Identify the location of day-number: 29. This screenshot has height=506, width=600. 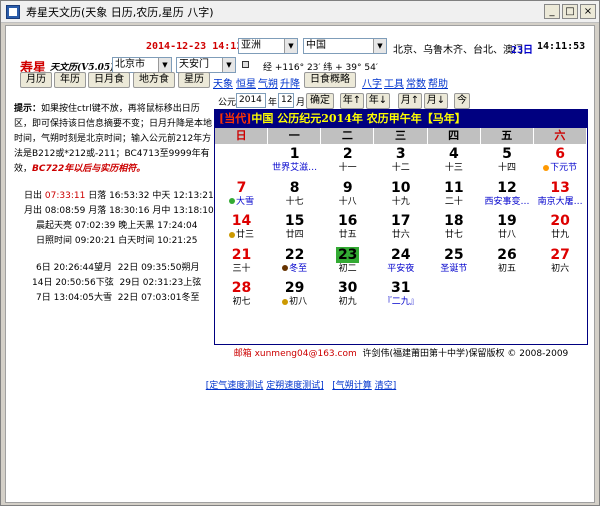
(294, 288).